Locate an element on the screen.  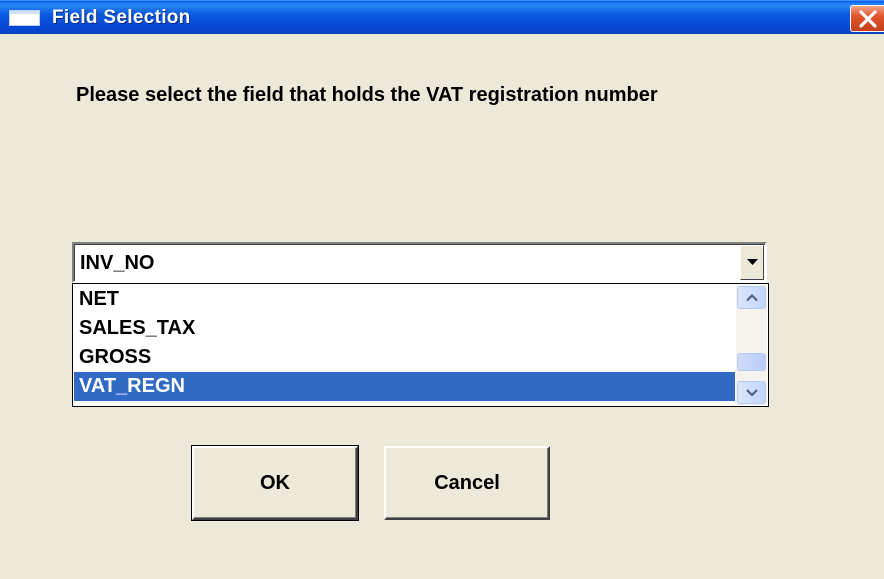
field-combo-box: INV_NO is located at coordinates (419, 262).